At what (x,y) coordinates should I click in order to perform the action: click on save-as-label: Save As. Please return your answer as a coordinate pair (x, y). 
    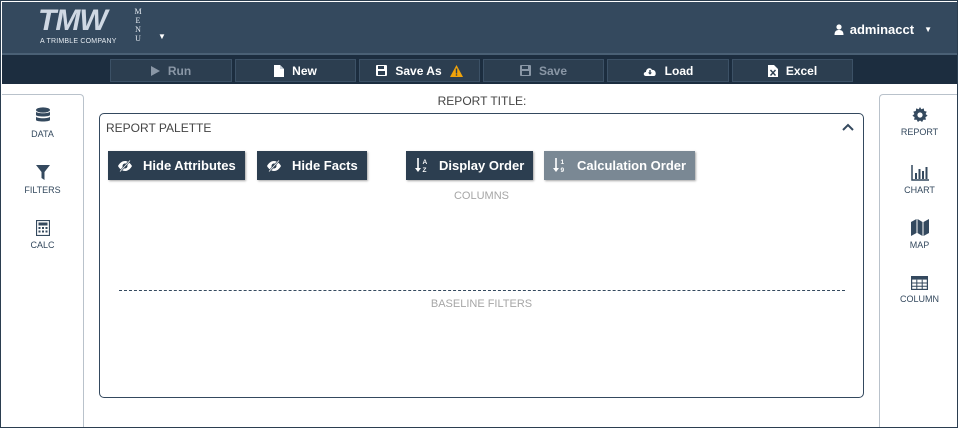
    Looking at the image, I should click on (418, 70).